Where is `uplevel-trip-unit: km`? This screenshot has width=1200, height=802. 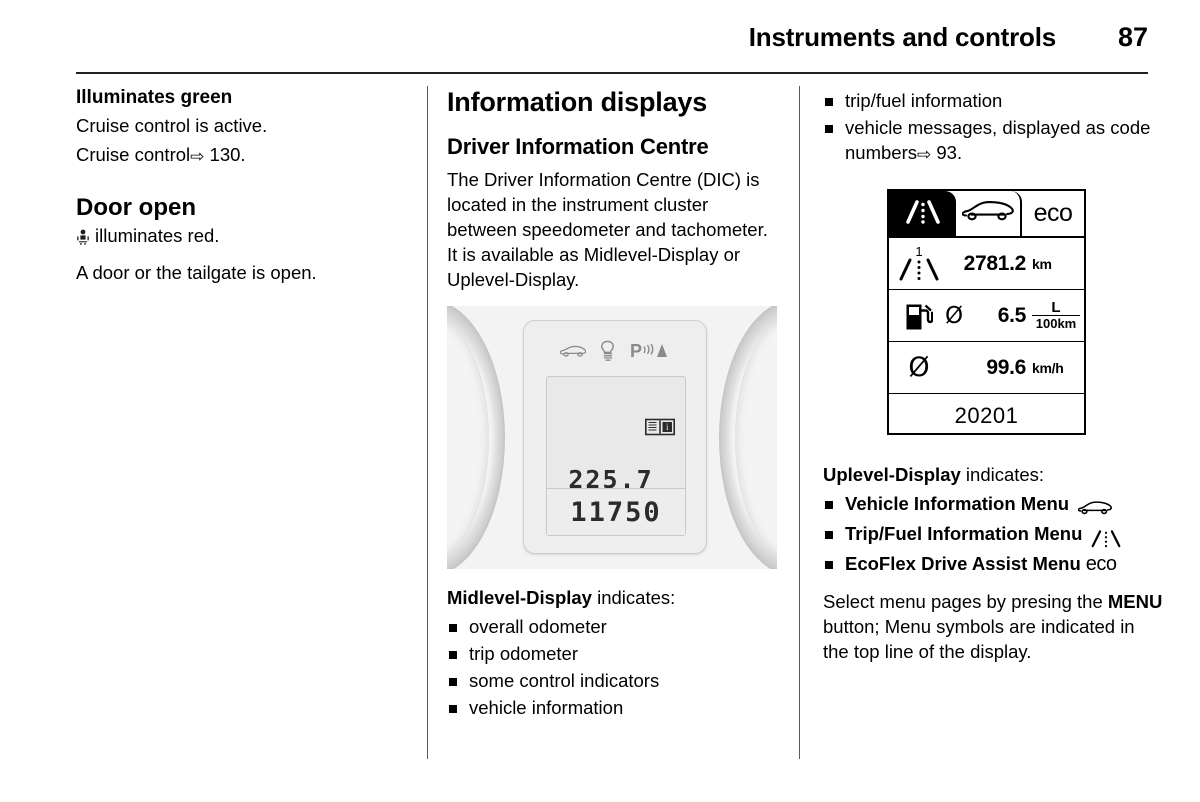 uplevel-trip-unit: km is located at coordinates (1042, 263).